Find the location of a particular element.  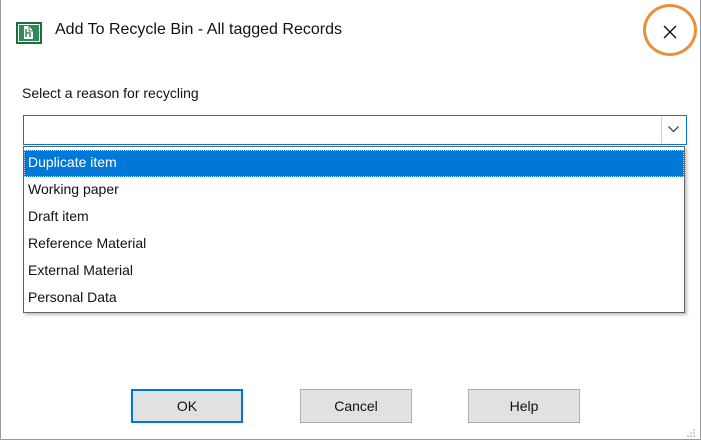

resize-grip-icon is located at coordinates (691, 431).